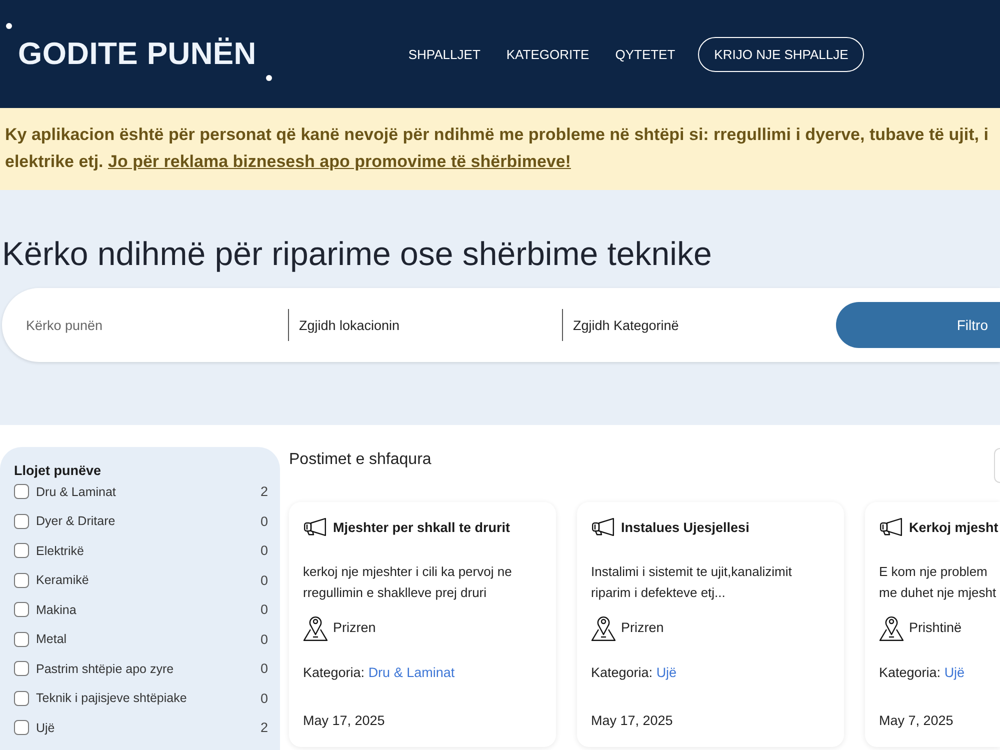  What do you see at coordinates (444, 54) in the screenshot?
I see `nav-link: SHPALLJET` at bounding box center [444, 54].